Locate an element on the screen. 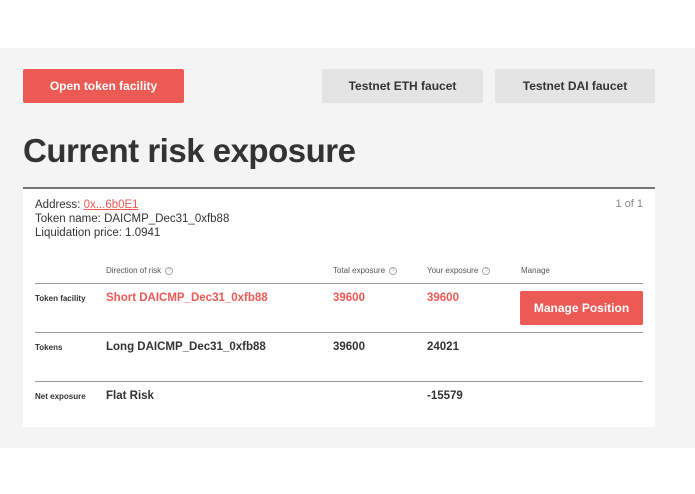 The height and width of the screenshot is (494, 695). token-name-value: DAICMP_Dec31_0xfb88 is located at coordinates (167, 219).